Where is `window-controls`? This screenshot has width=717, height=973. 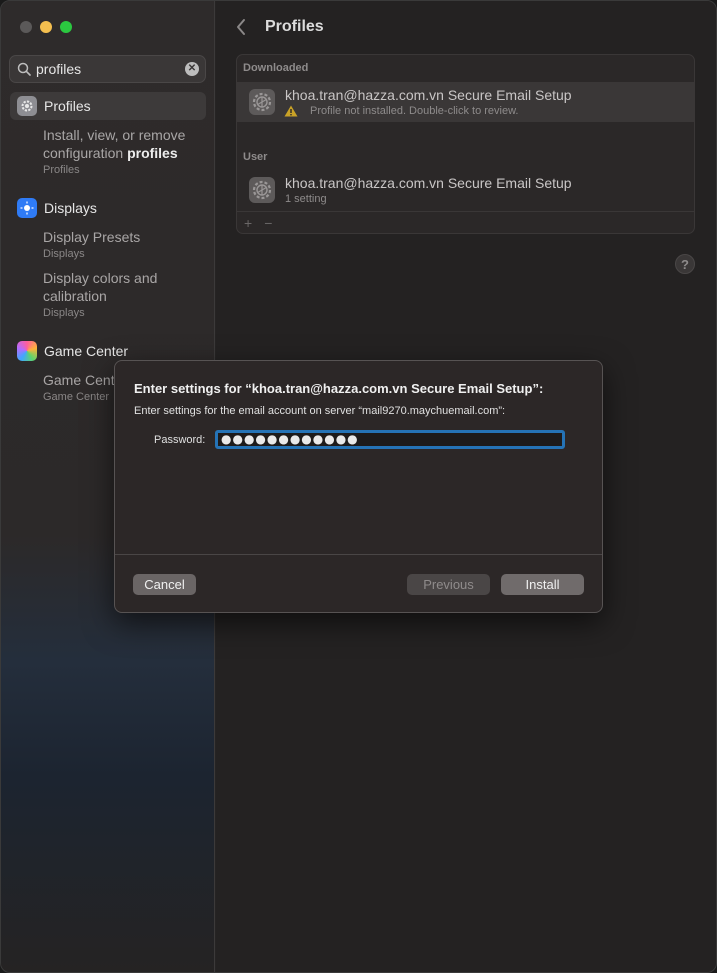
window-controls is located at coordinates (46, 27).